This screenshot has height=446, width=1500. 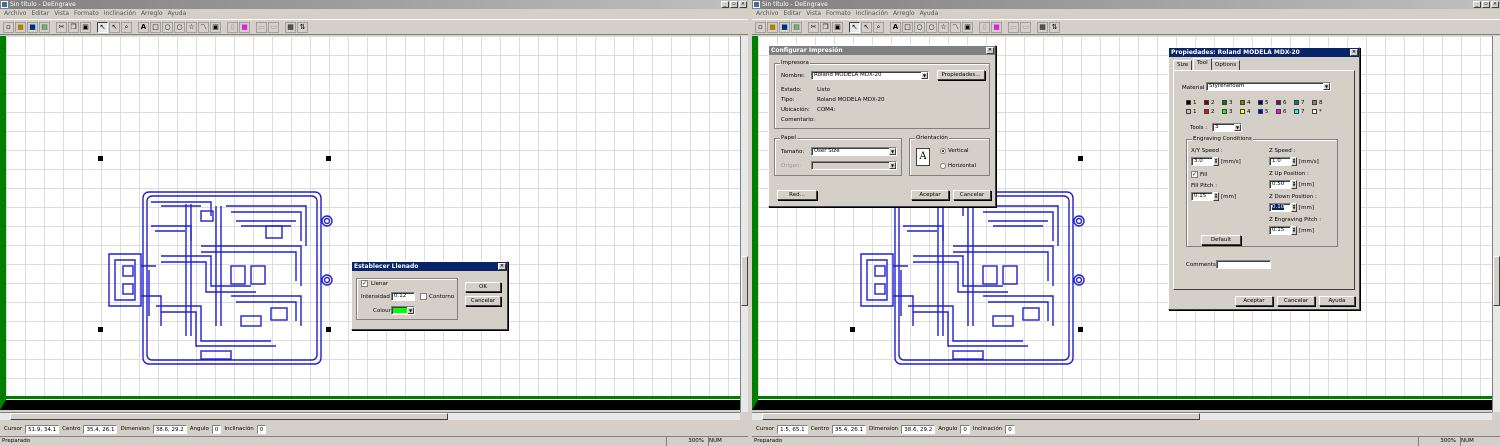 What do you see at coordinates (1221, 240) in the screenshot?
I see `default-button: Default` at bounding box center [1221, 240].